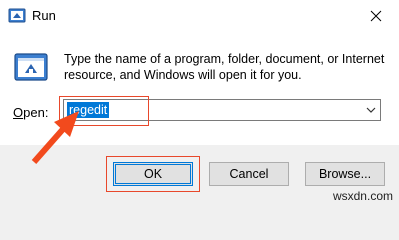  What do you see at coordinates (17, 15) in the screenshot?
I see `run-app-icon` at bounding box center [17, 15].